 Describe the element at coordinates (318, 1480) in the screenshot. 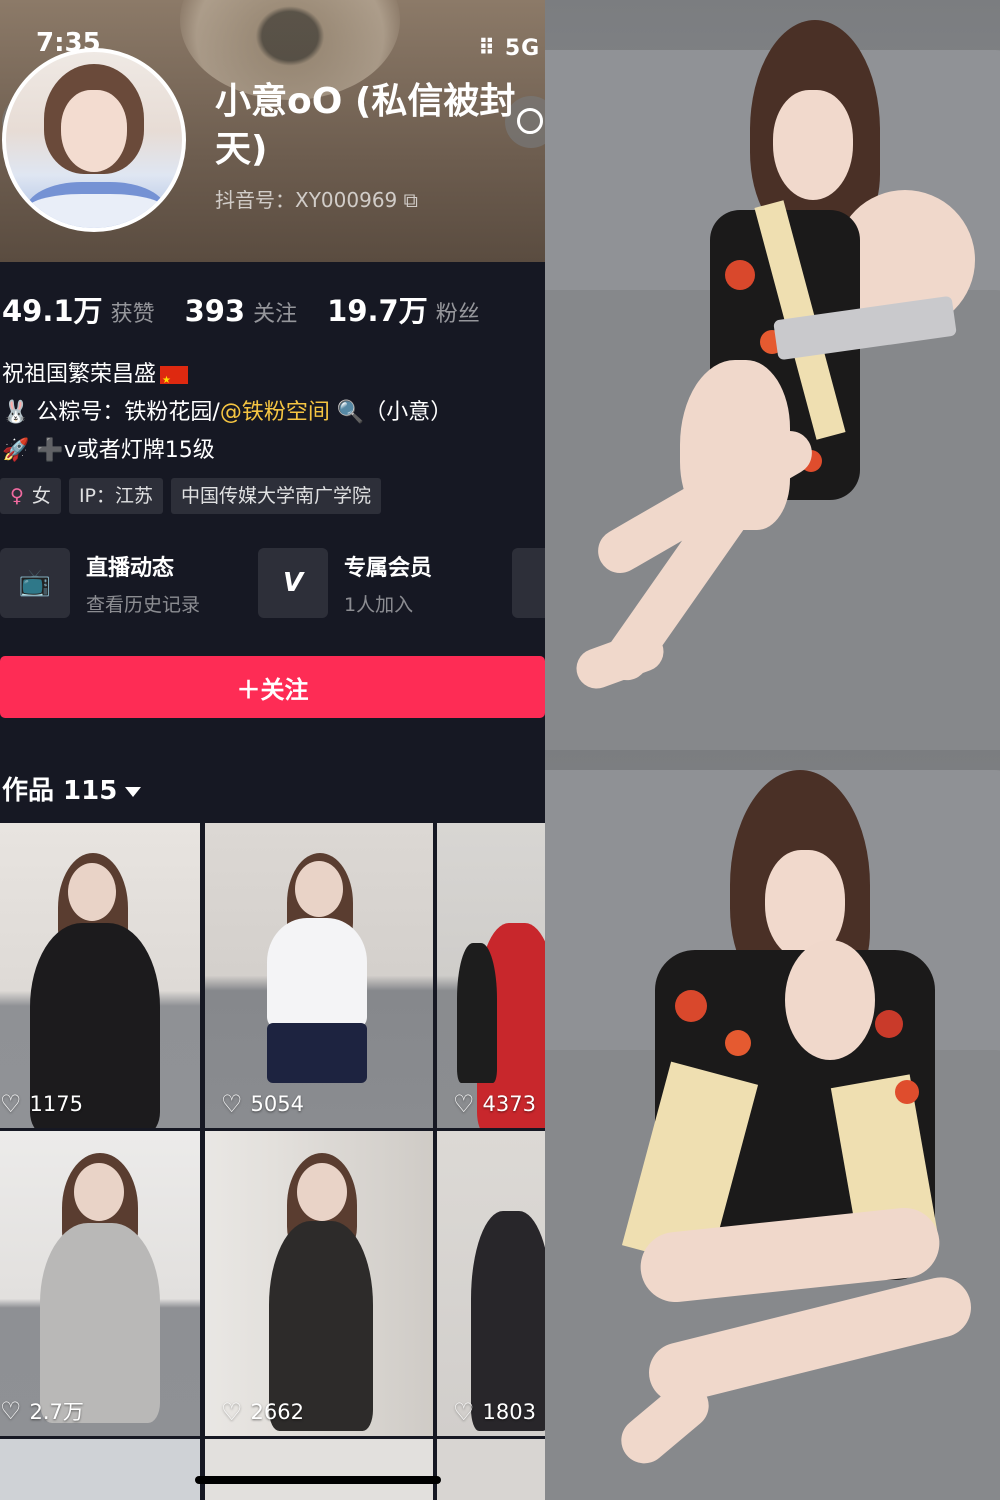

I see `home-indicator` at that location.